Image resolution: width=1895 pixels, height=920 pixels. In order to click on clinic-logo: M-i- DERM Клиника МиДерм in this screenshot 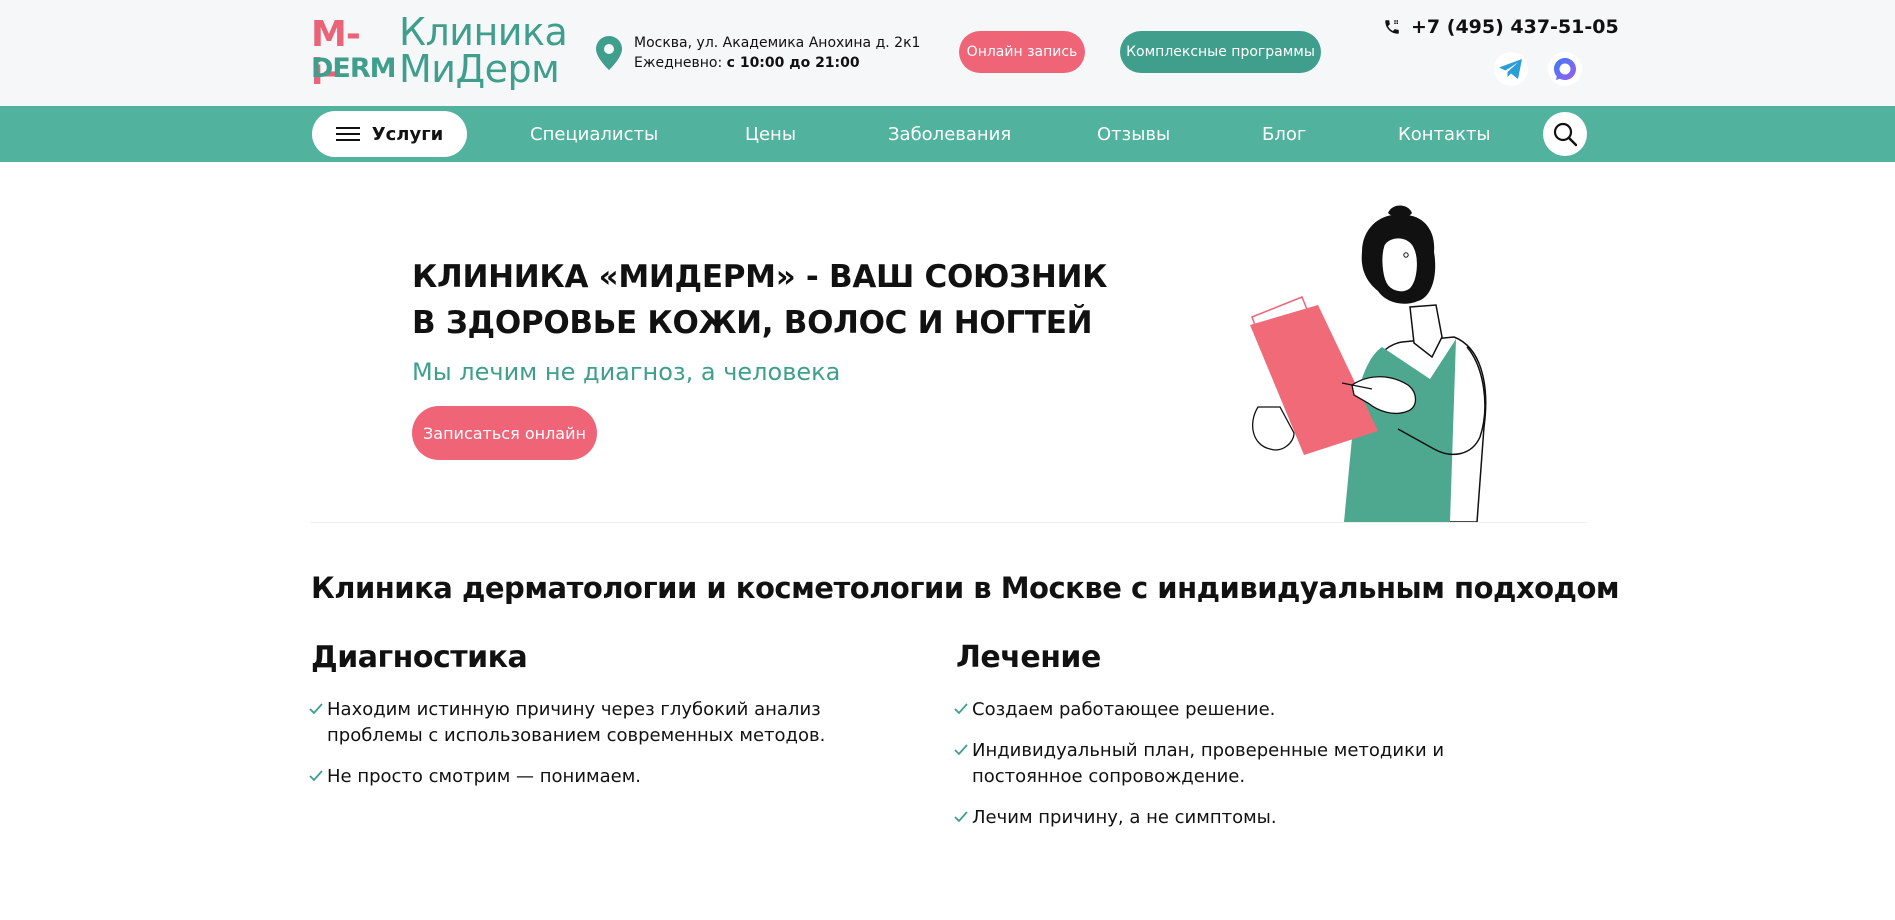, I will do `click(439, 51)`.